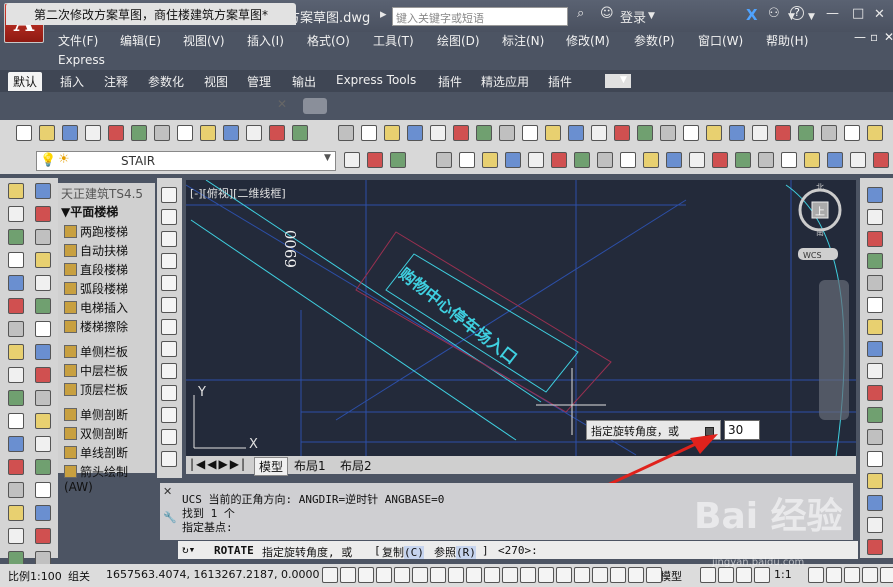 Image resolution: width=893 pixels, height=587 pixels. Describe the element at coordinates (450, 81) in the screenshot. I see `tab-plugins: 插件` at that location.